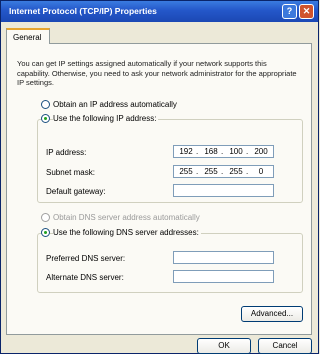 The height and width of the screenshot is (354, 320). I want to click on mask-octet-3: 255, so click(236, 171).